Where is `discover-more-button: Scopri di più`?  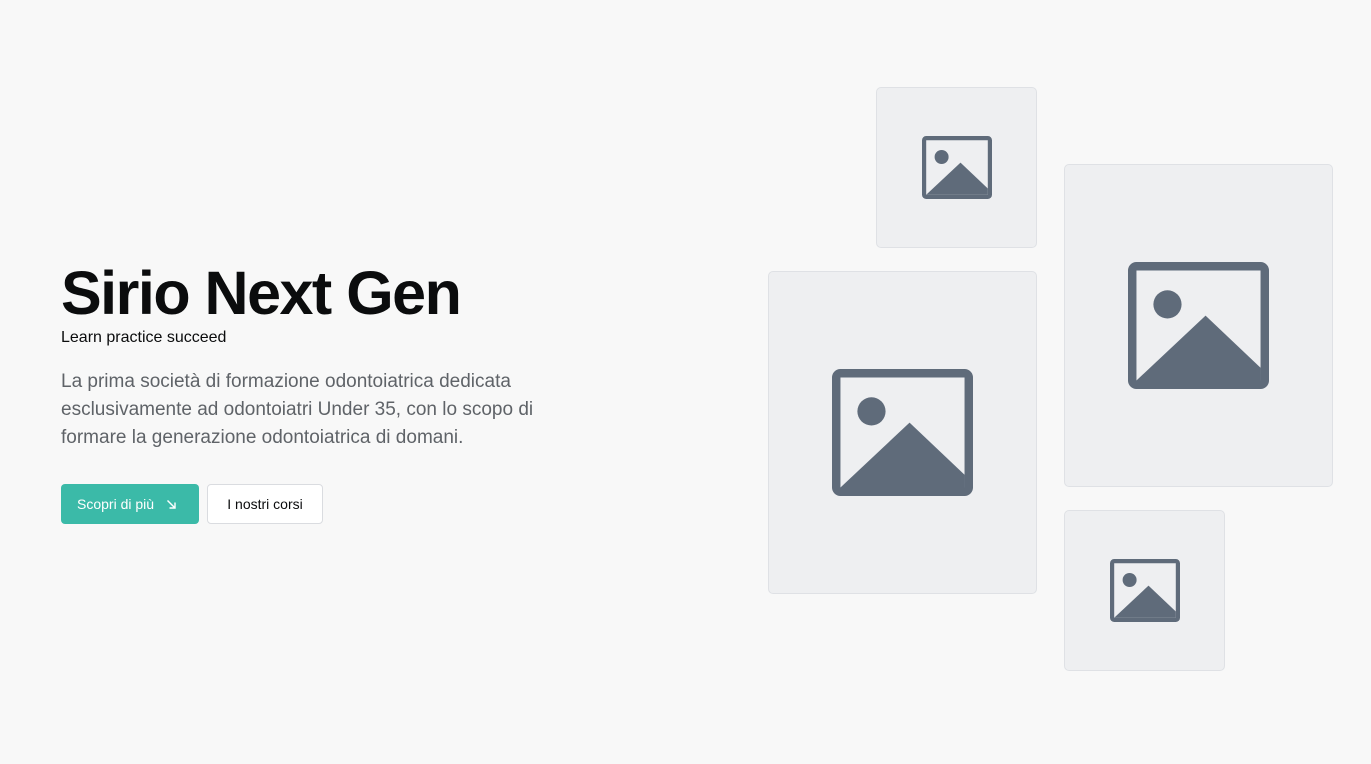
discover-more-button: Scopri di più is located at coordinates (130, 504).